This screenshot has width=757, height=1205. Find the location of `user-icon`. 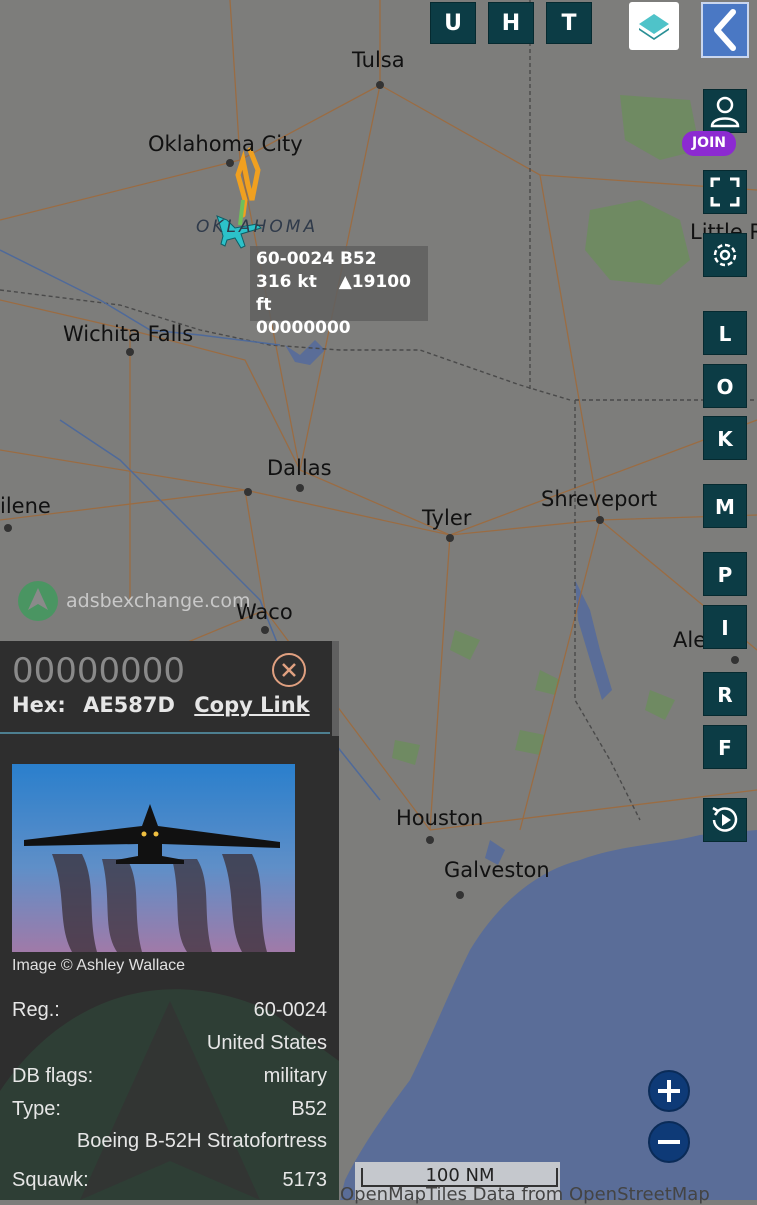

user-icon is located at coordinates (725, 112).